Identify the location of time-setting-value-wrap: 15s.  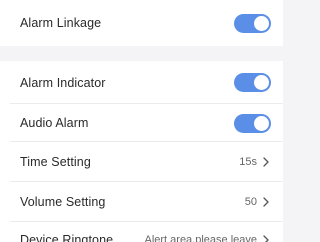
(255, 162).